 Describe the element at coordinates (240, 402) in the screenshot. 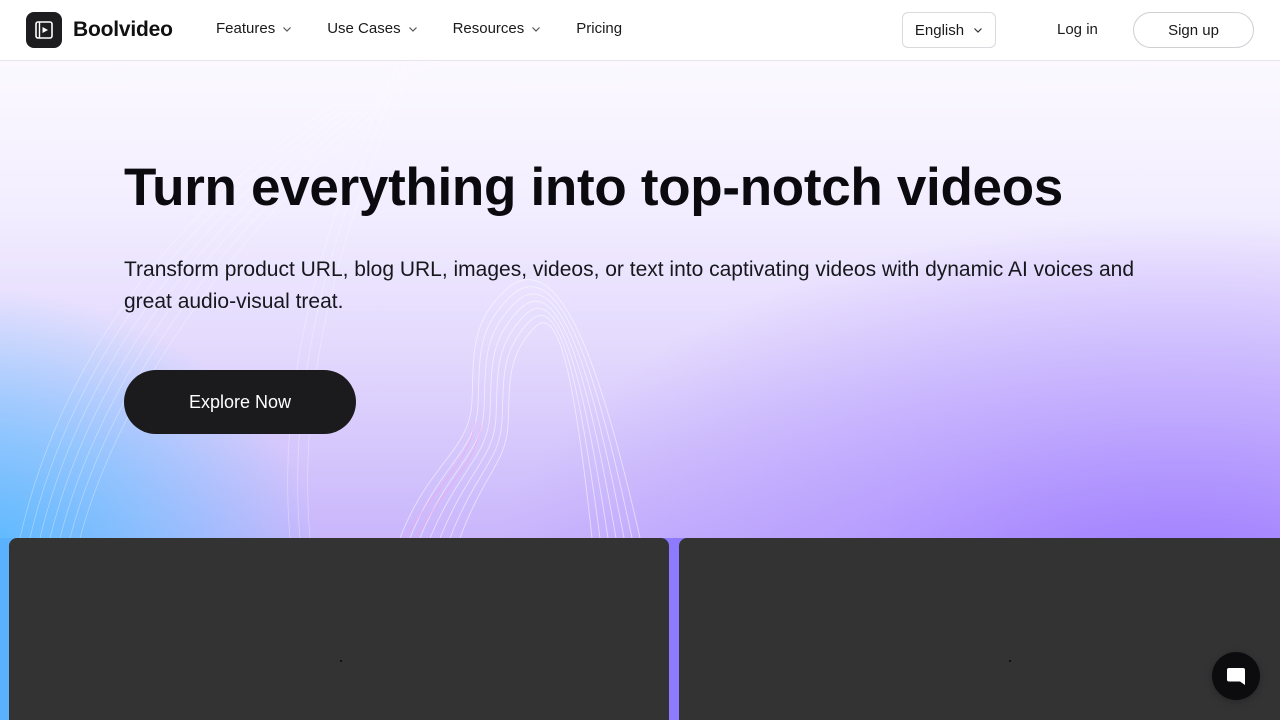

I see `explore-now-button: Explore Now` at that location.